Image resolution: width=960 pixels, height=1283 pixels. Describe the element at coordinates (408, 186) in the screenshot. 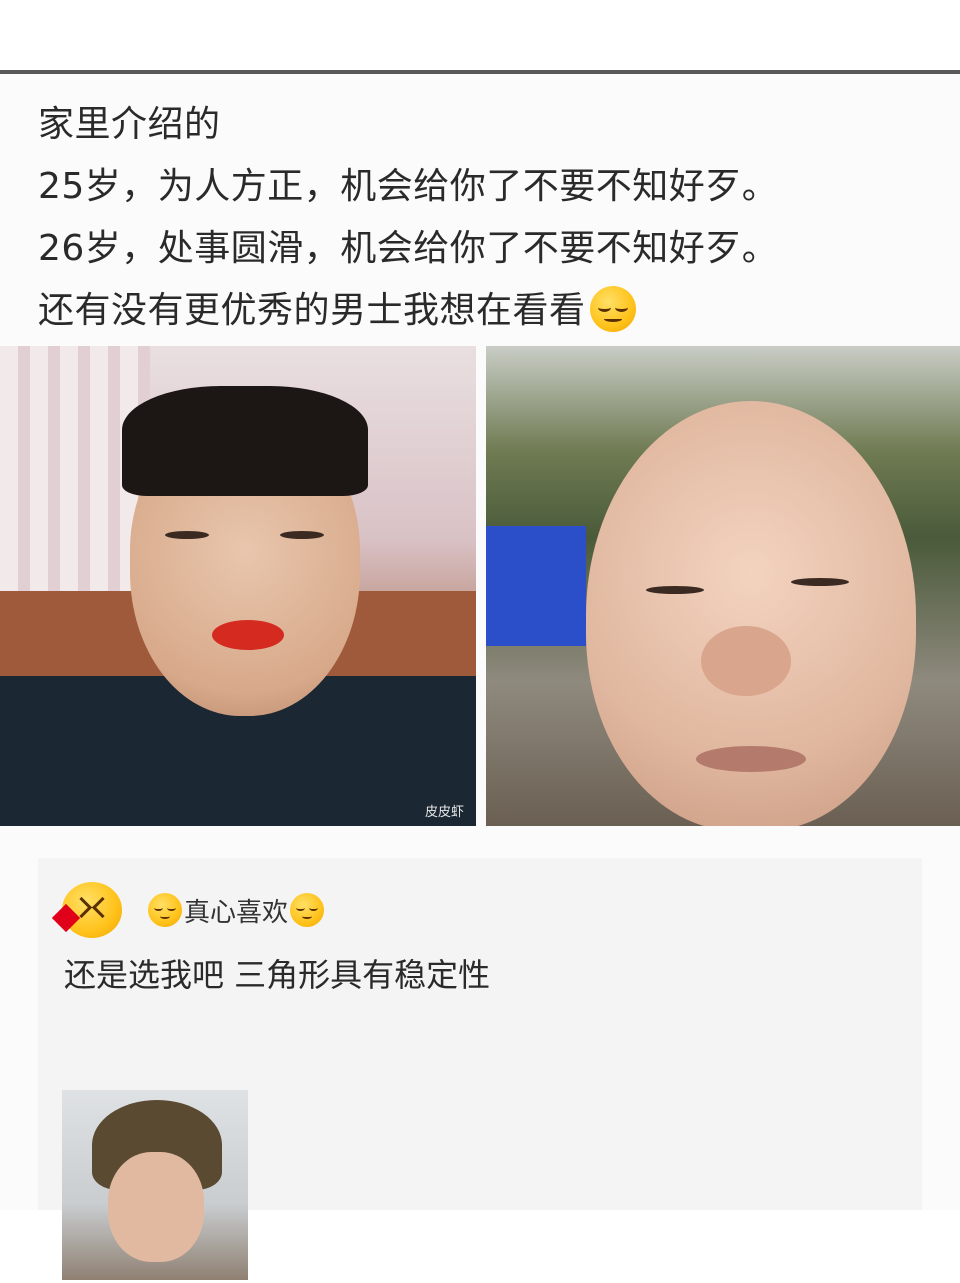

I see `post-line-2: 25岁，为人方正，机会给你了不要不知好歹。` at that location.